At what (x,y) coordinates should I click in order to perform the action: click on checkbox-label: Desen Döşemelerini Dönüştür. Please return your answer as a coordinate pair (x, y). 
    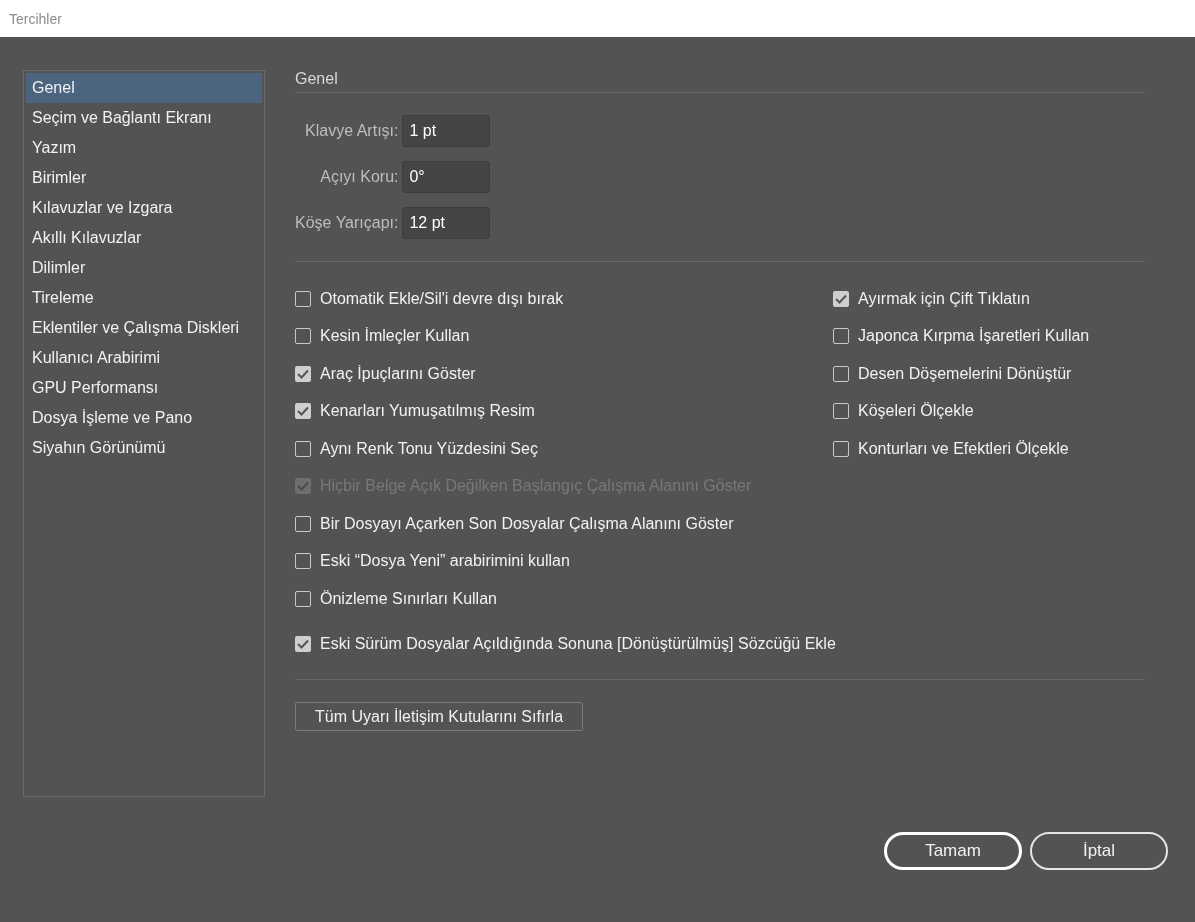
    Looking at the image, I should click on (965, 373).